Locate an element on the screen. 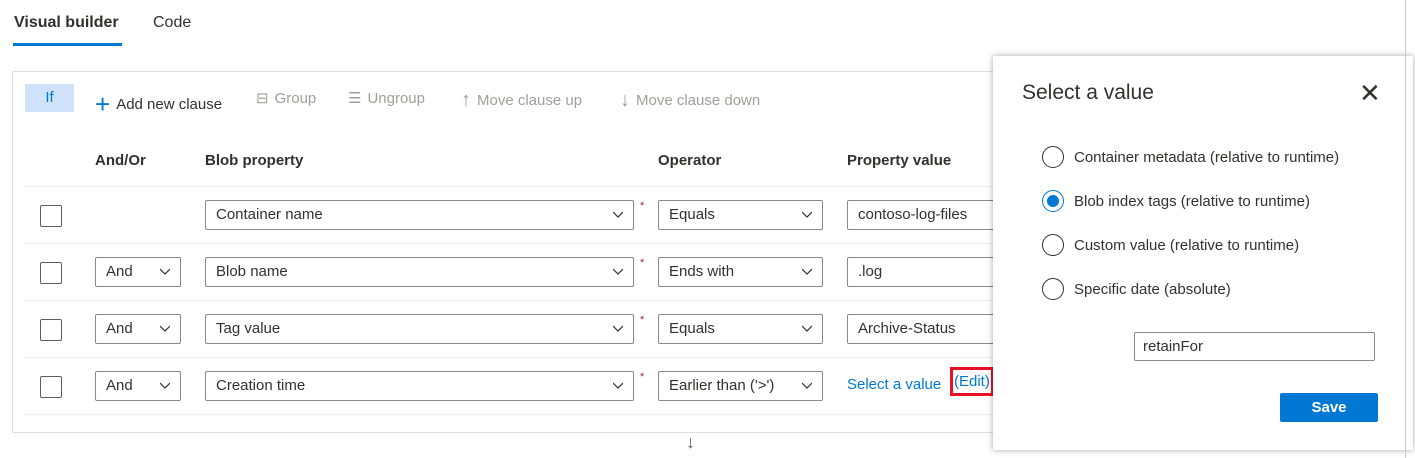  group-label: Group is located at coordinates (295, 98).